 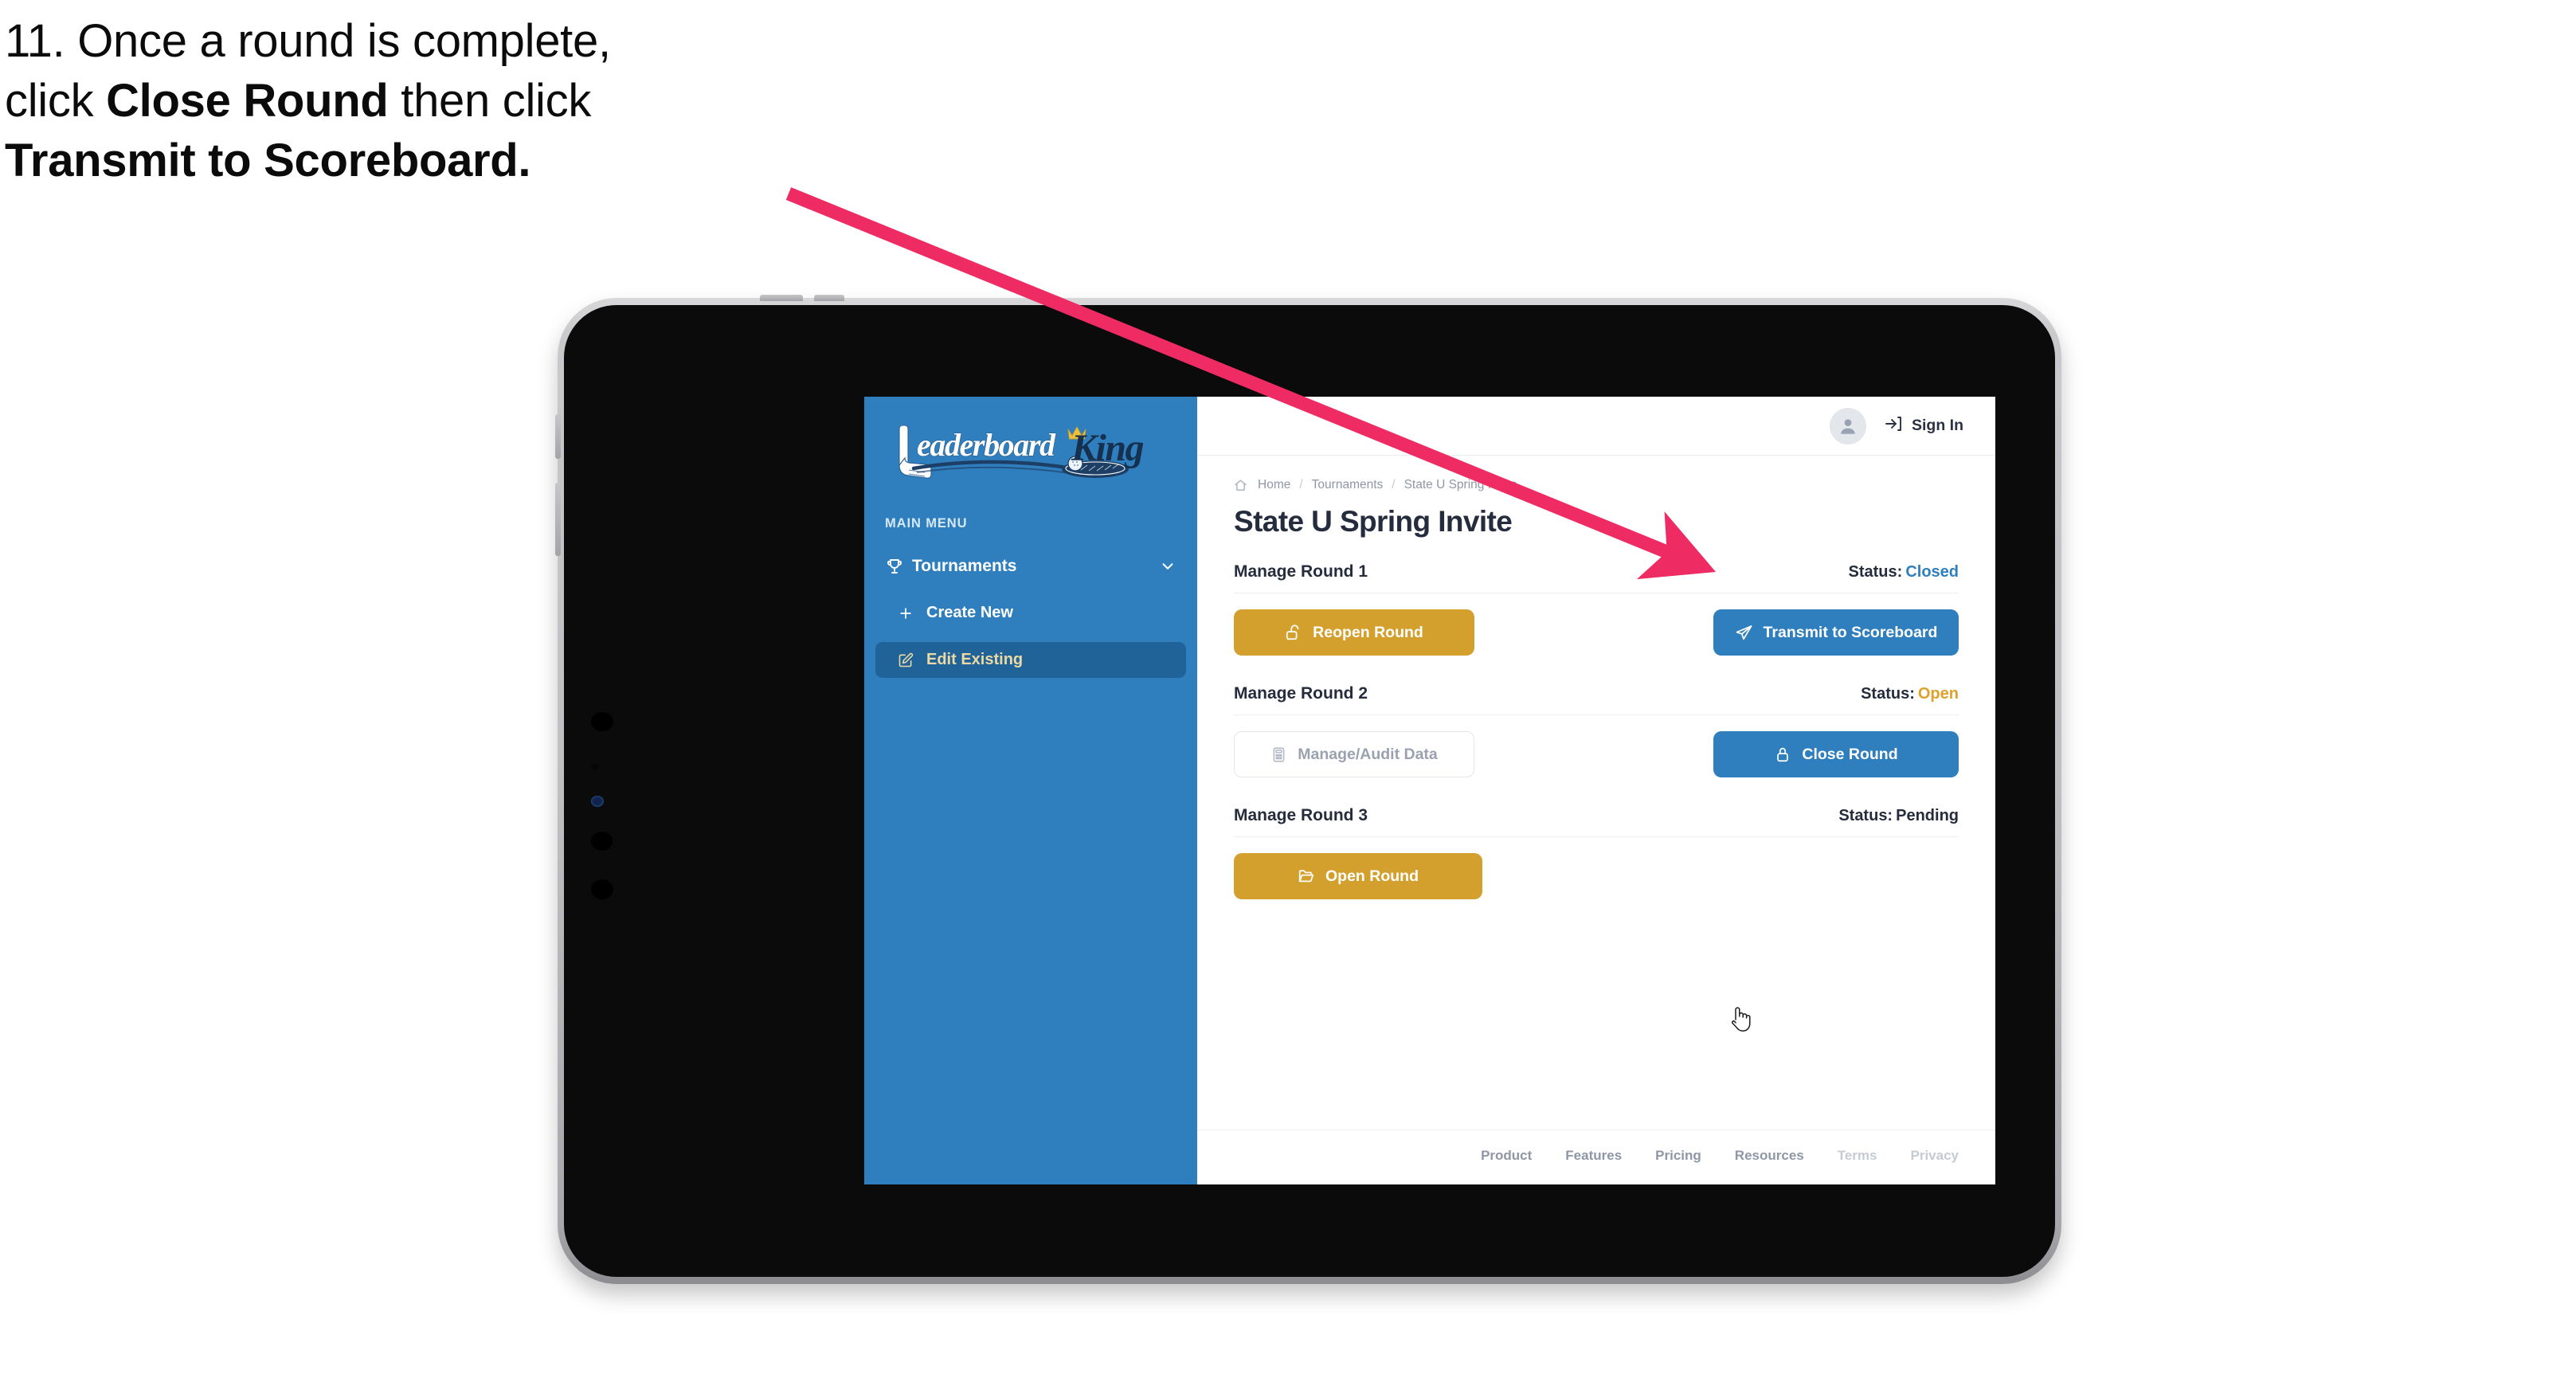 What do you see at coordinates (1769, 1156) in the screenshot?
I see `footer-link-resources: Resources` at bounding box center [1769, 1156].